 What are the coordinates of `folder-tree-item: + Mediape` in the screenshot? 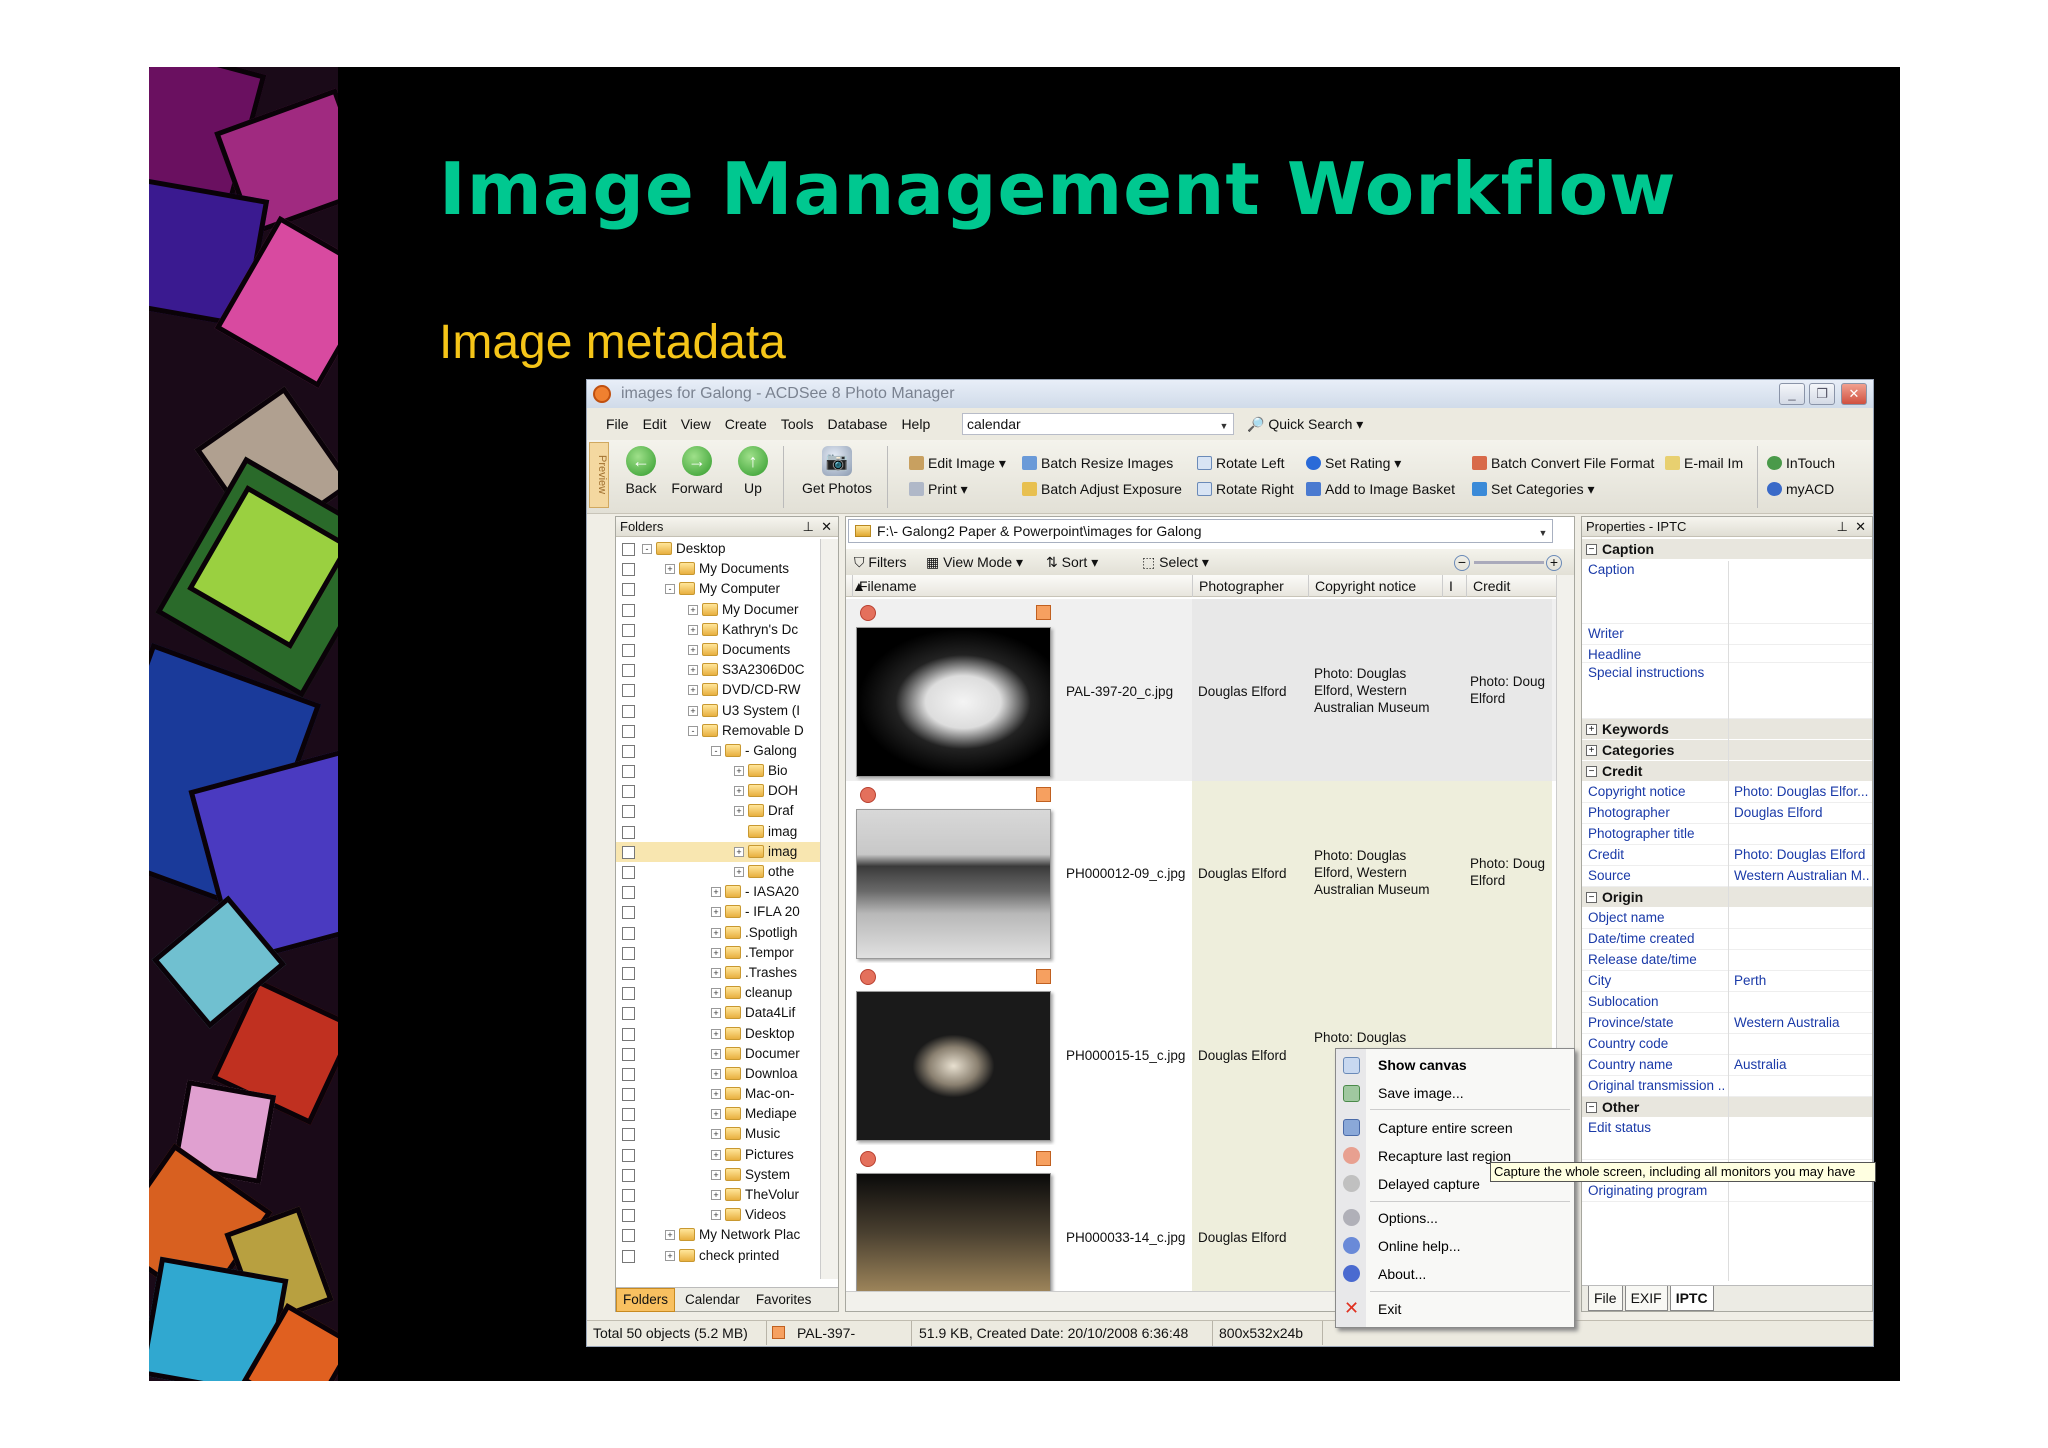 It's located at (718, 1114).